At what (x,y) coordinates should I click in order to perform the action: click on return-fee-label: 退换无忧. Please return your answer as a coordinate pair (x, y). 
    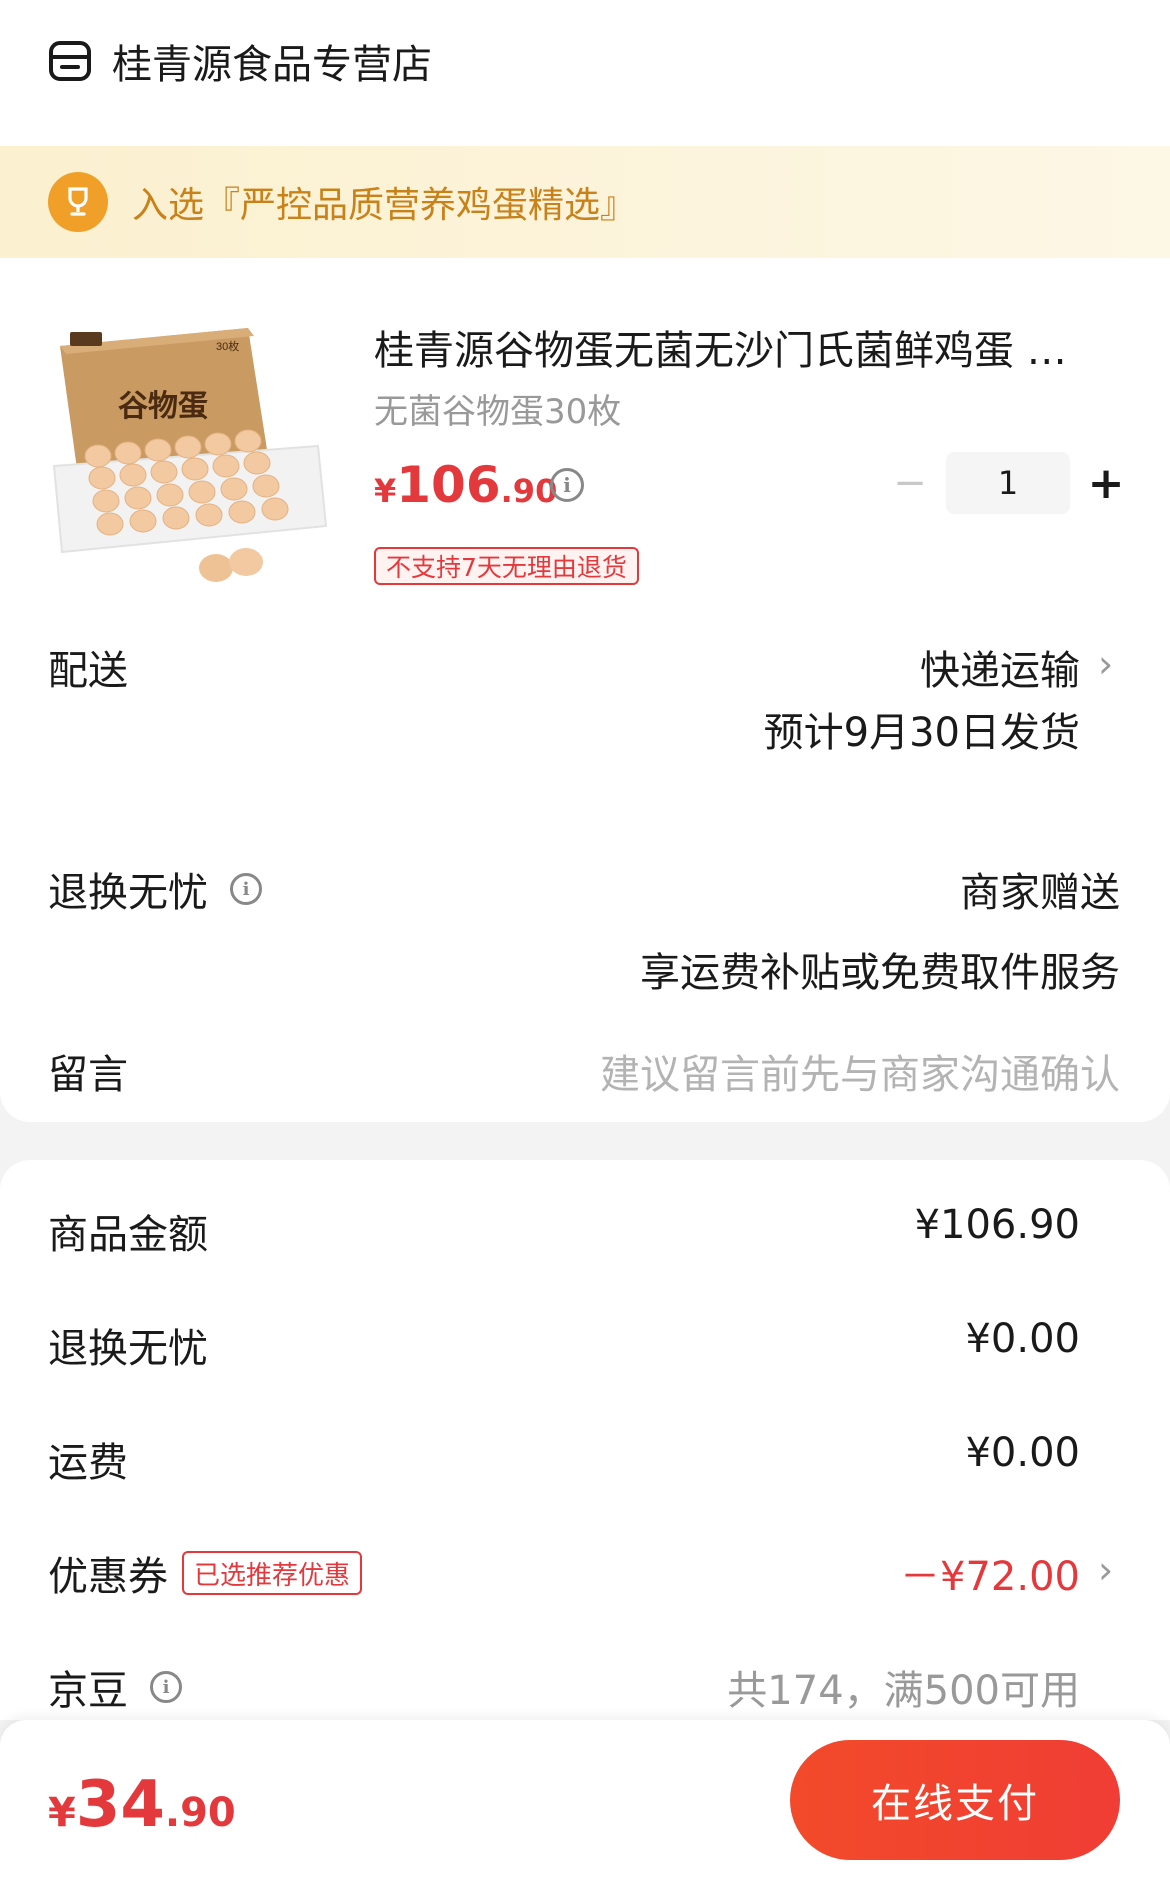
    Looking at the image, I should click on (128, 1349).